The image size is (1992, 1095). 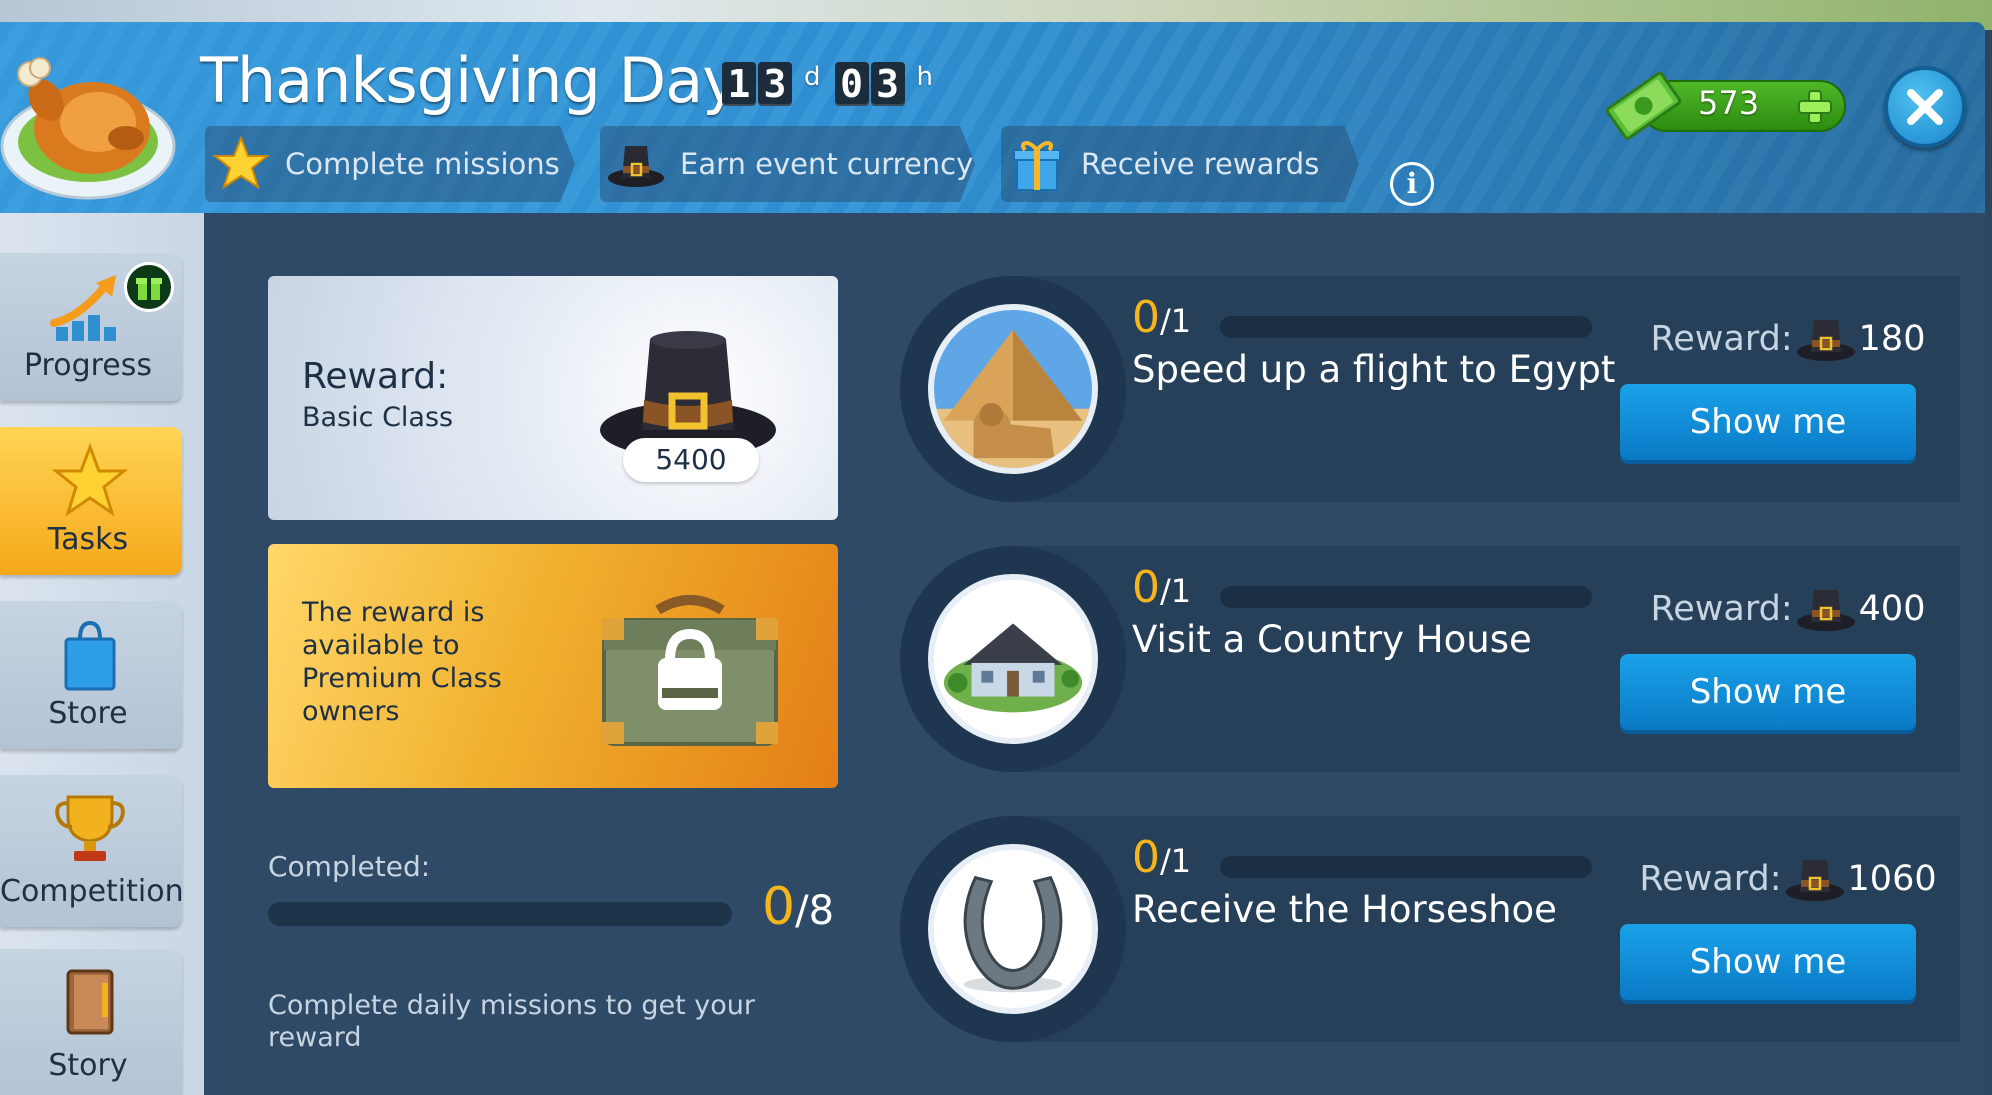 I want to click on completed-label: Completed:, so click(x=349, y=866).